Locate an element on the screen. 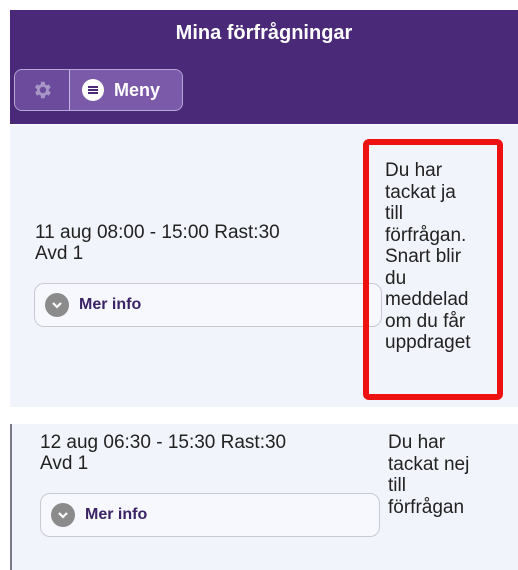  page-title: Mina förfrågningar is located at coordinates (264, 33).